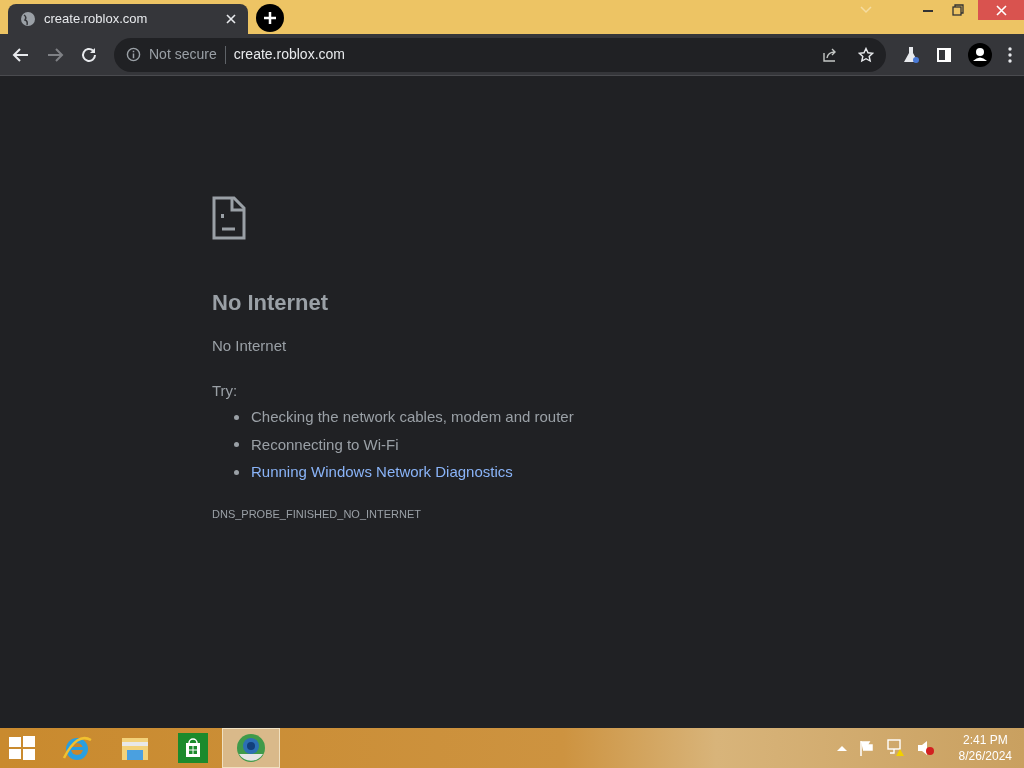 The width and height of the screenshot is (1024, 768). I want to click on globe-orb-icon, so click(251, 748).